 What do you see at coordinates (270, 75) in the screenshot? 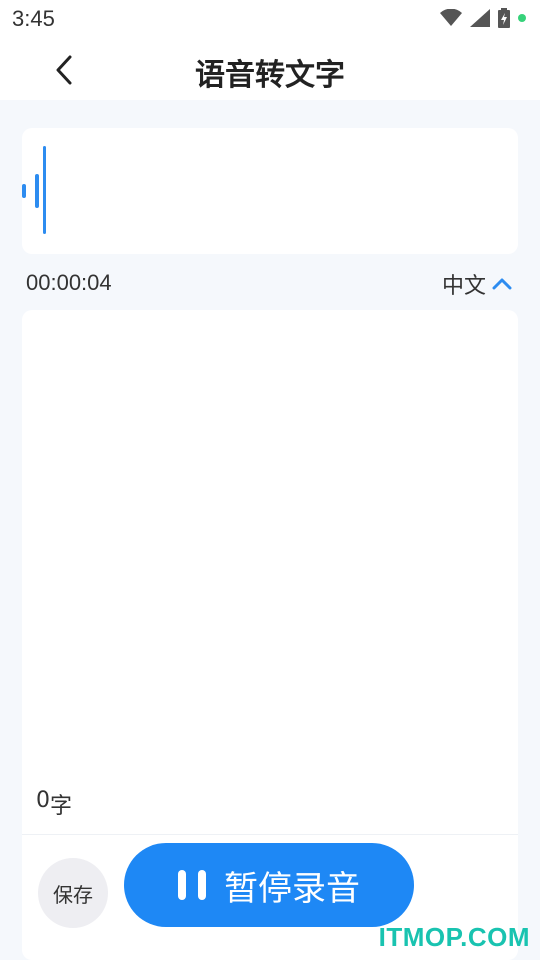
I see `page-title: 语音转文字` at bounding box center [270, 75].